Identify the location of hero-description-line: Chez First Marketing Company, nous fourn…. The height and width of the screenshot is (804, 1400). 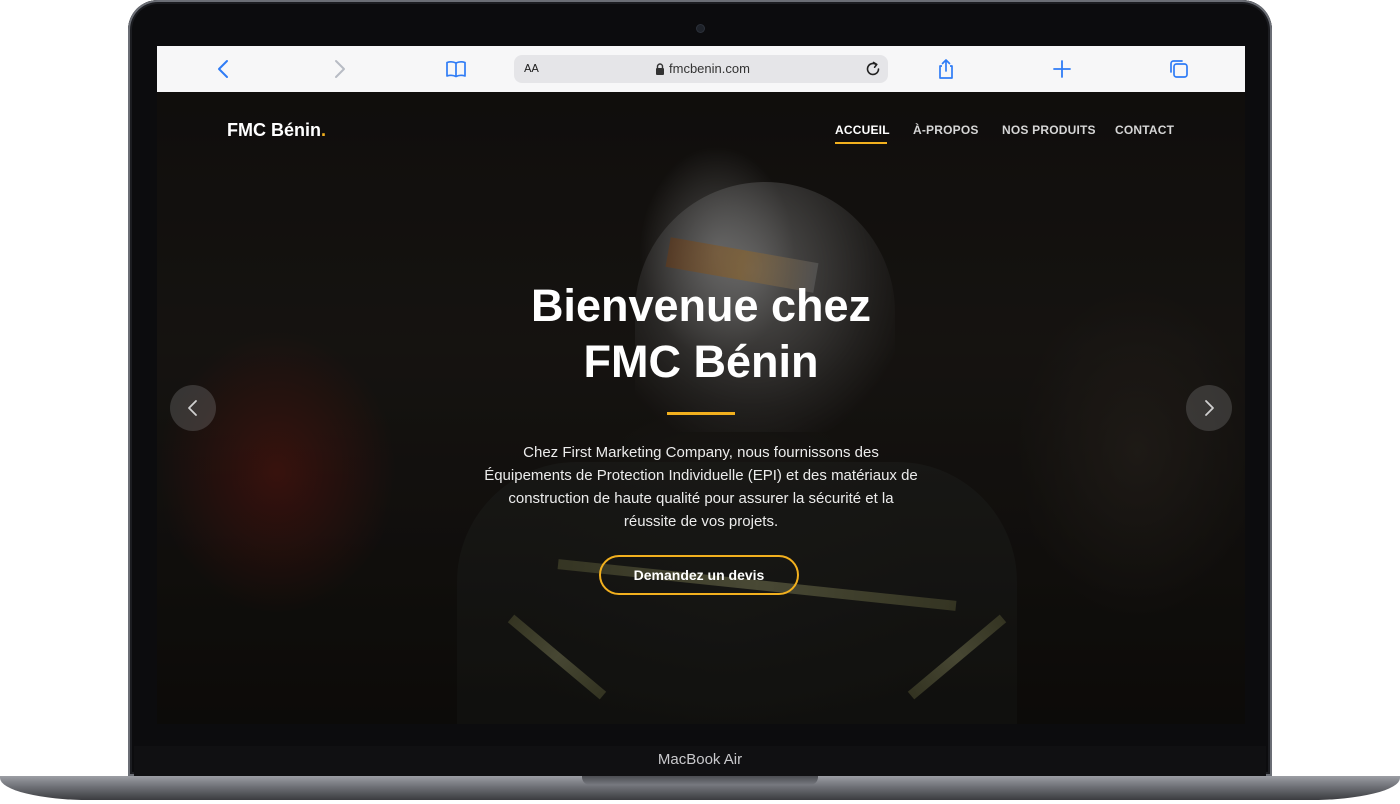
(701, 452).